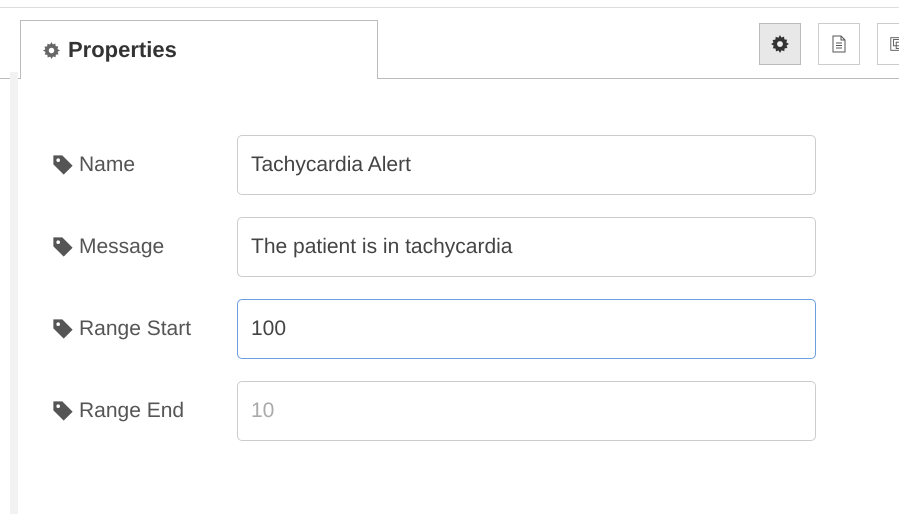  I want to click on document-icon, so click(839, 44).